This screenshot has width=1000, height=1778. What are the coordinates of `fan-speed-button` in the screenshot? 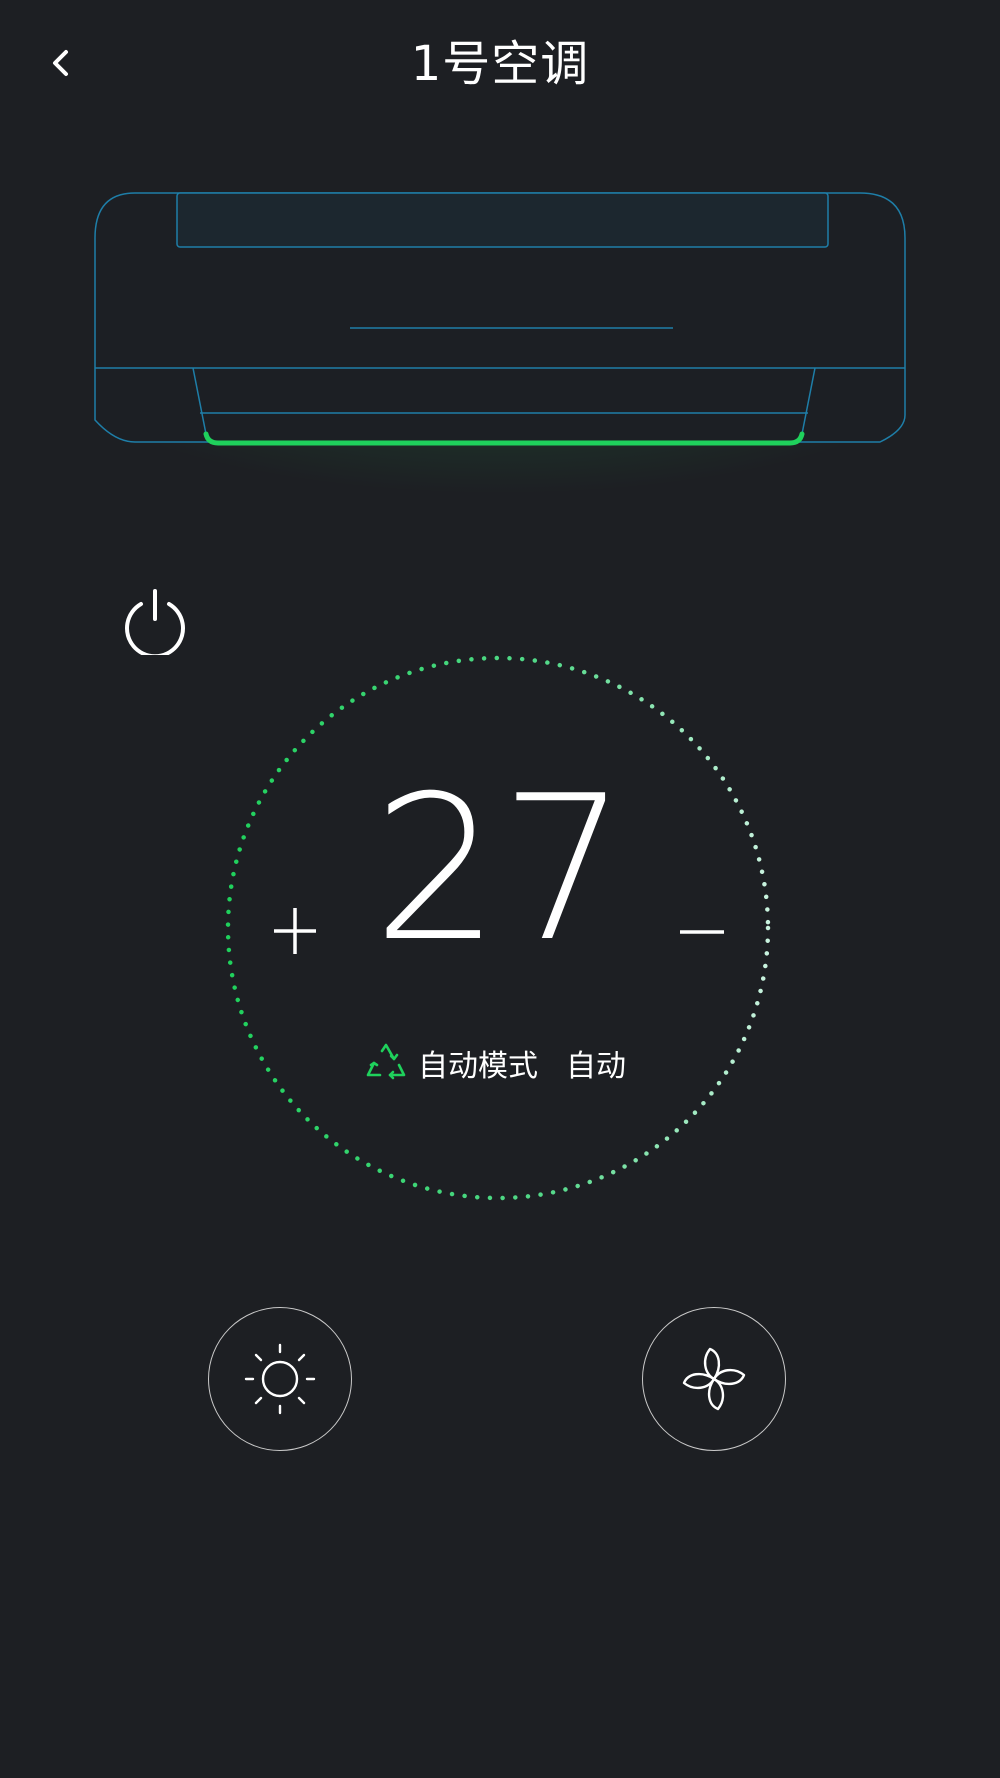 It's located at (714, 1379).